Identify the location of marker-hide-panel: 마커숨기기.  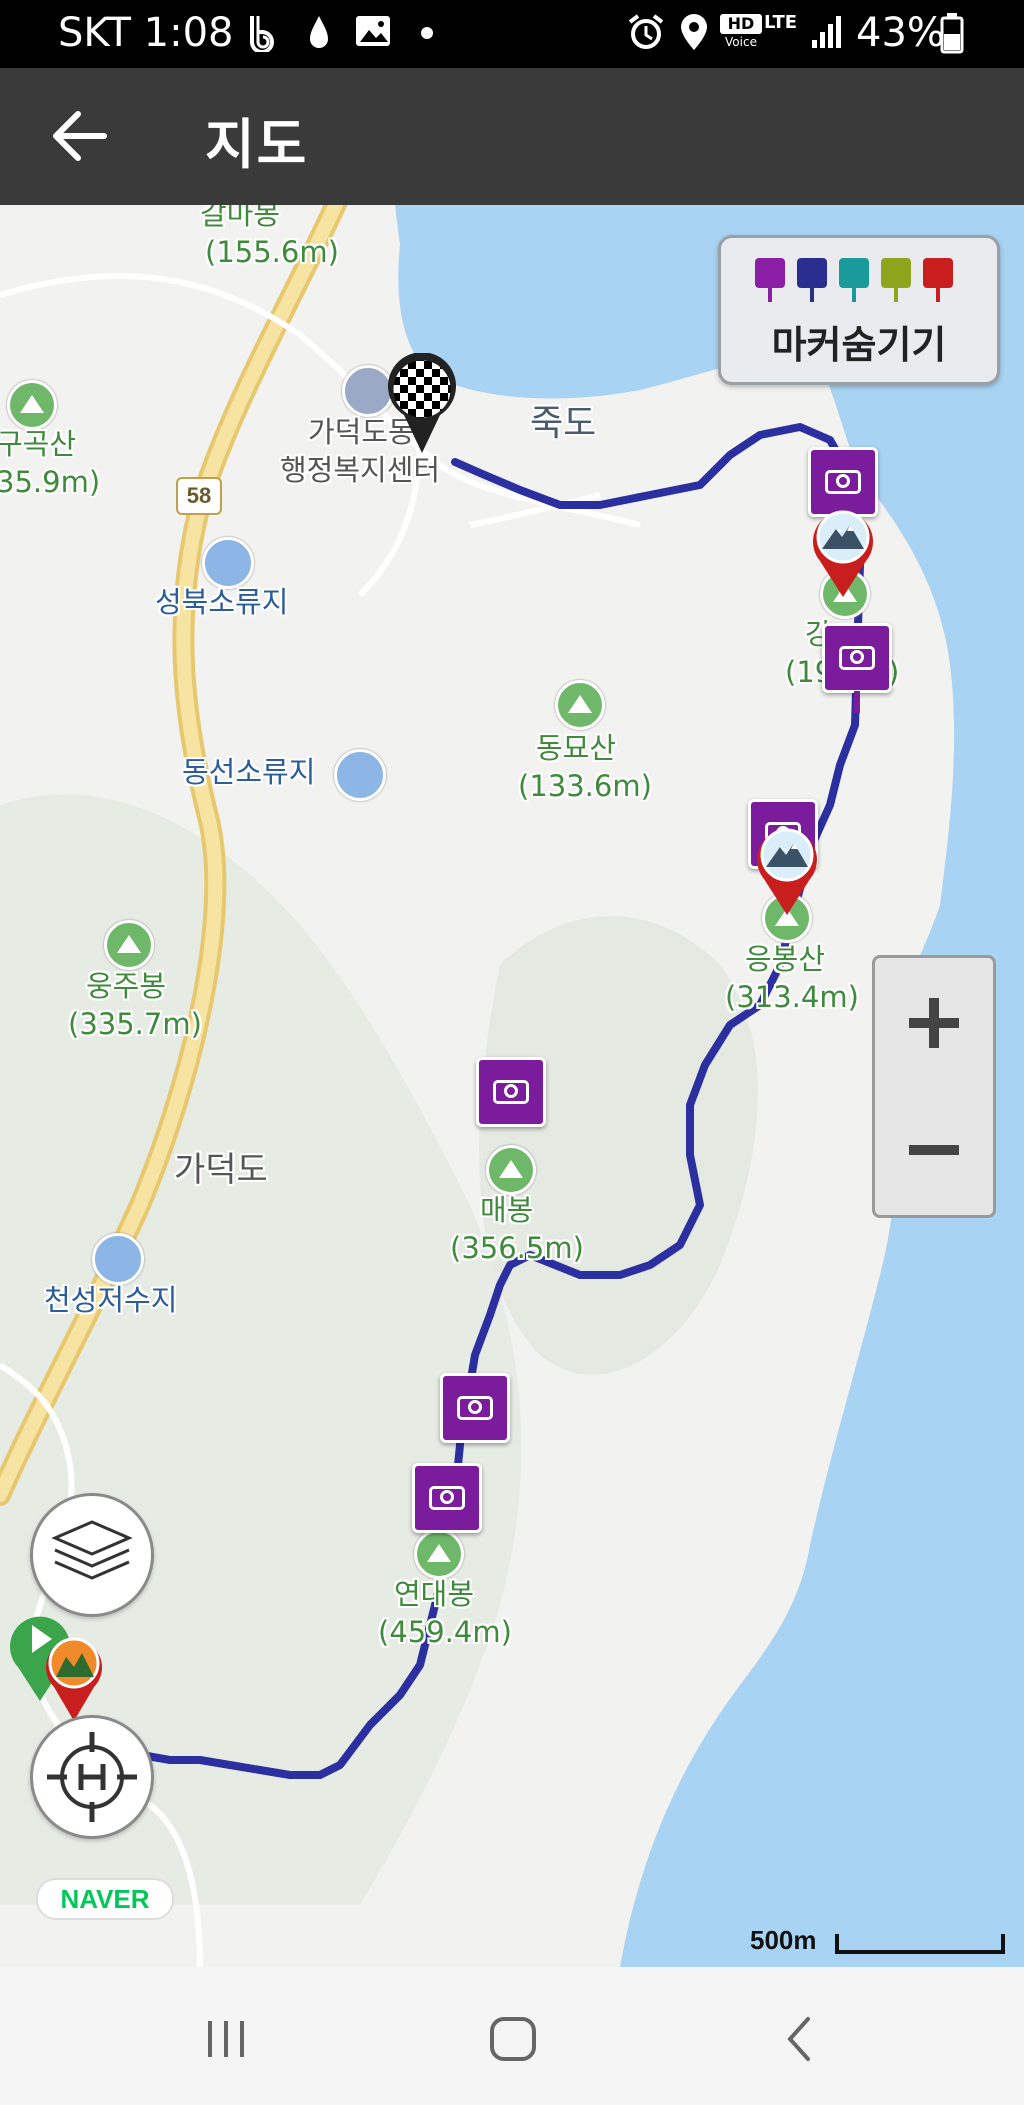
(859, 310).